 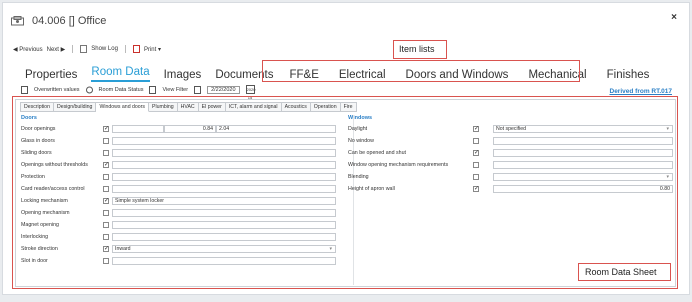 I want to click on calendar-icon: 2020 15, so click(x=250, y=92).